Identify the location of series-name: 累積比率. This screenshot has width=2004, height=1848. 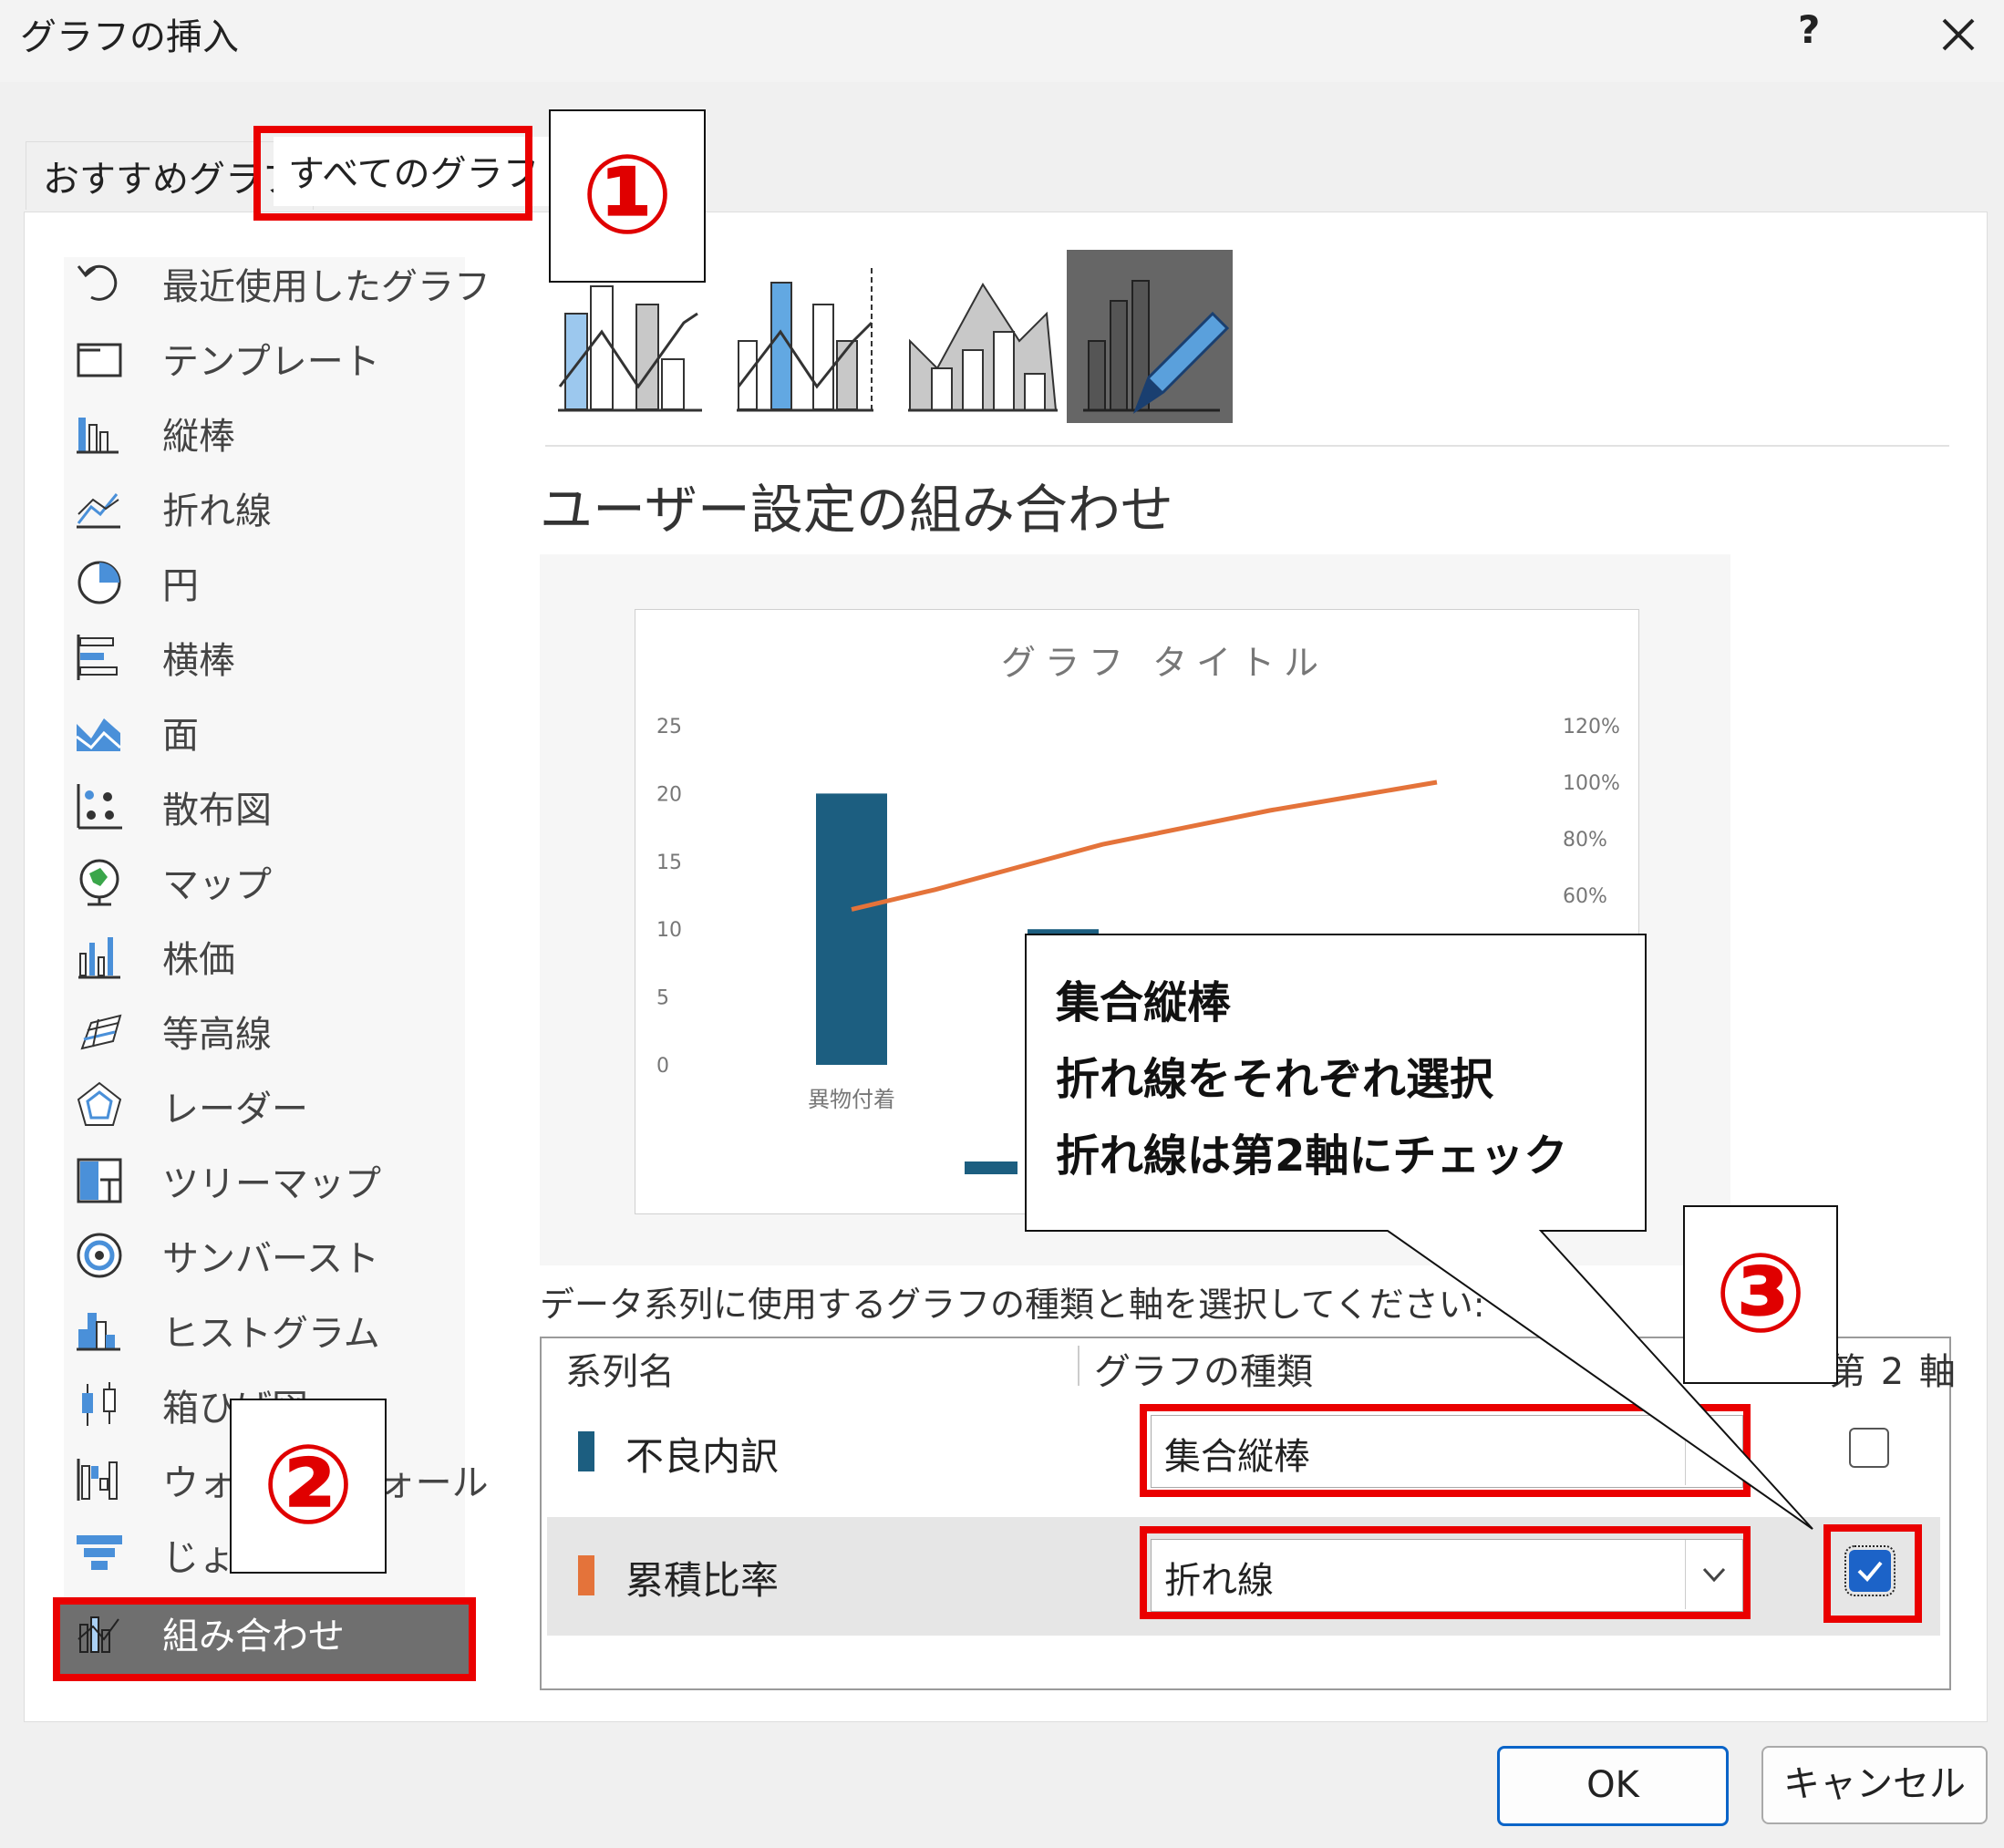
(702, 1580).